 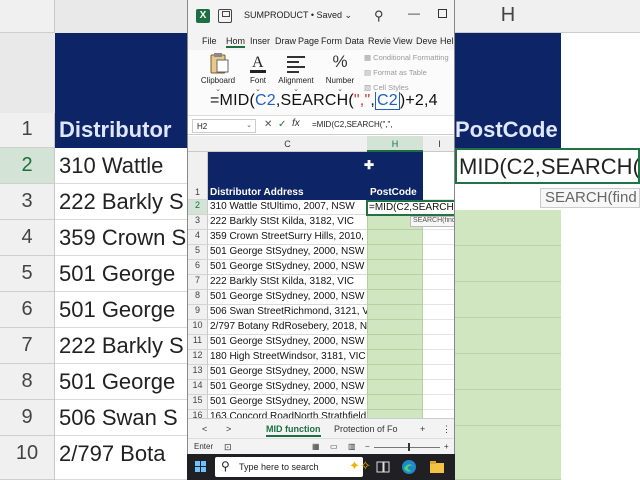 I want to click on address-cell: 2/797 Botany RdRosebery, 2018, NSW, so click(x=287, y=327).